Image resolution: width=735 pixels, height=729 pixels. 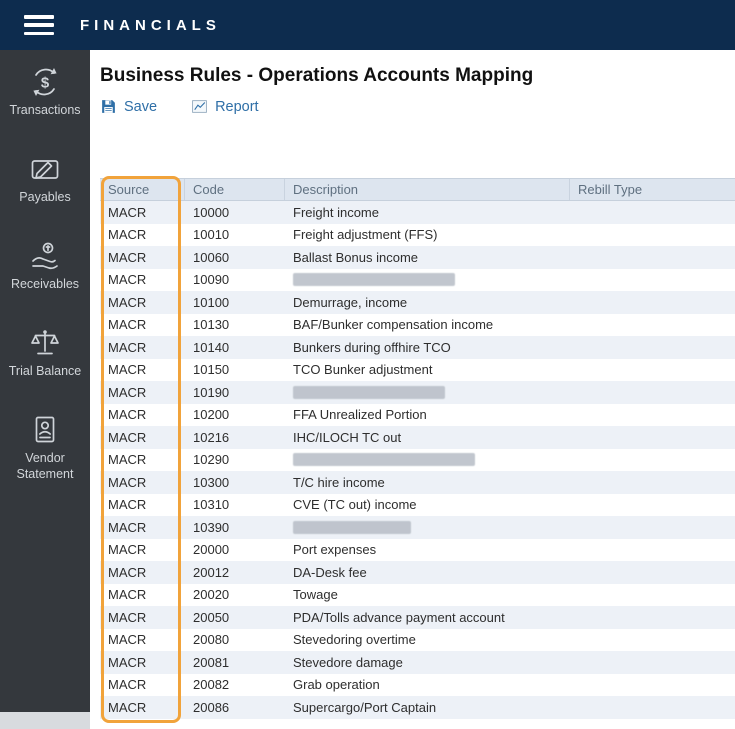 What do you see at coordinates (417, 415) in the screenshot?
I see `table-row: MACR 10200 FFA Unrealized Portion` at bounding box center [417, 415].